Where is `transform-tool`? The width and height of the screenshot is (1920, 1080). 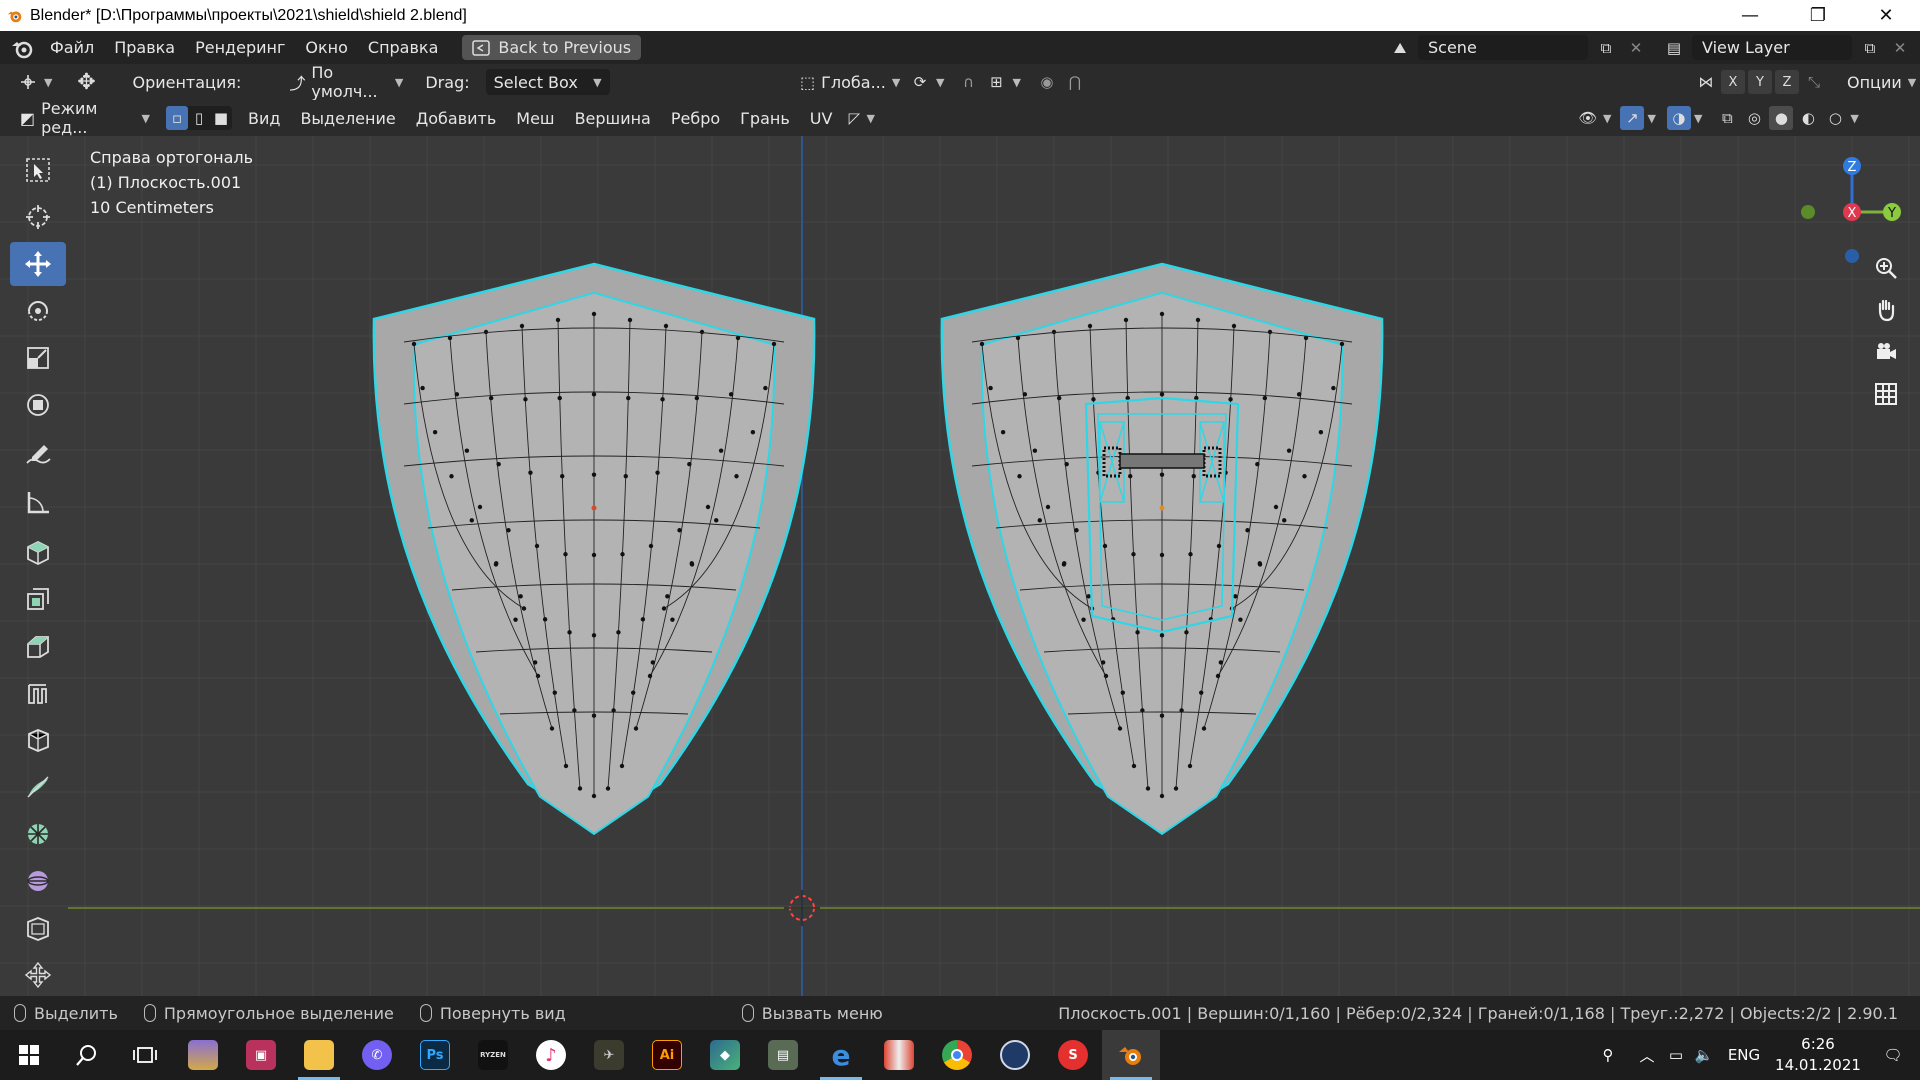
transform-tool is located at coordinates (38, 405).